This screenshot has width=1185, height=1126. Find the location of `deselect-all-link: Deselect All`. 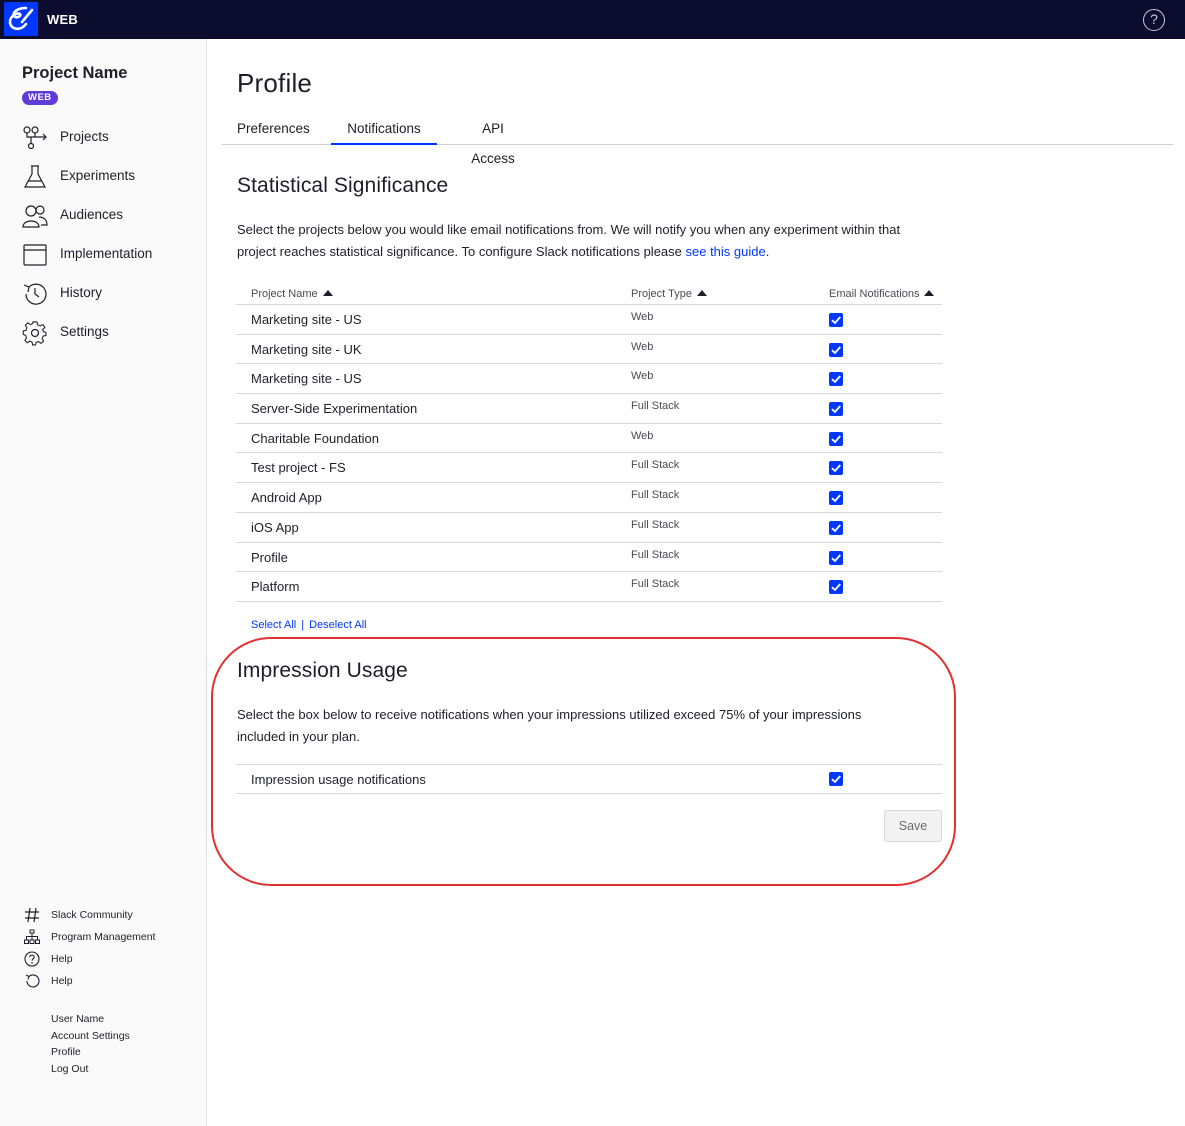

deselect-all-link: Deselect All is located at coordinates (337, 625).